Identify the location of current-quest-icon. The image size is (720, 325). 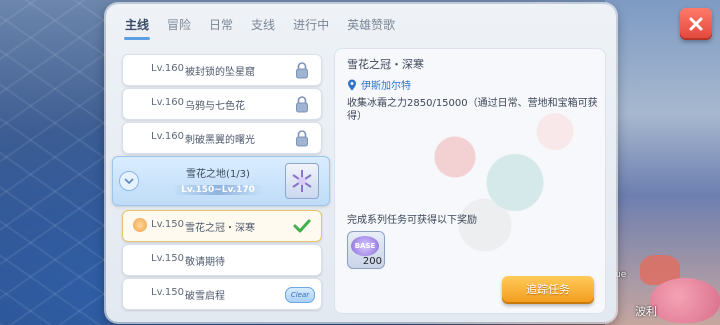
(140, 225).